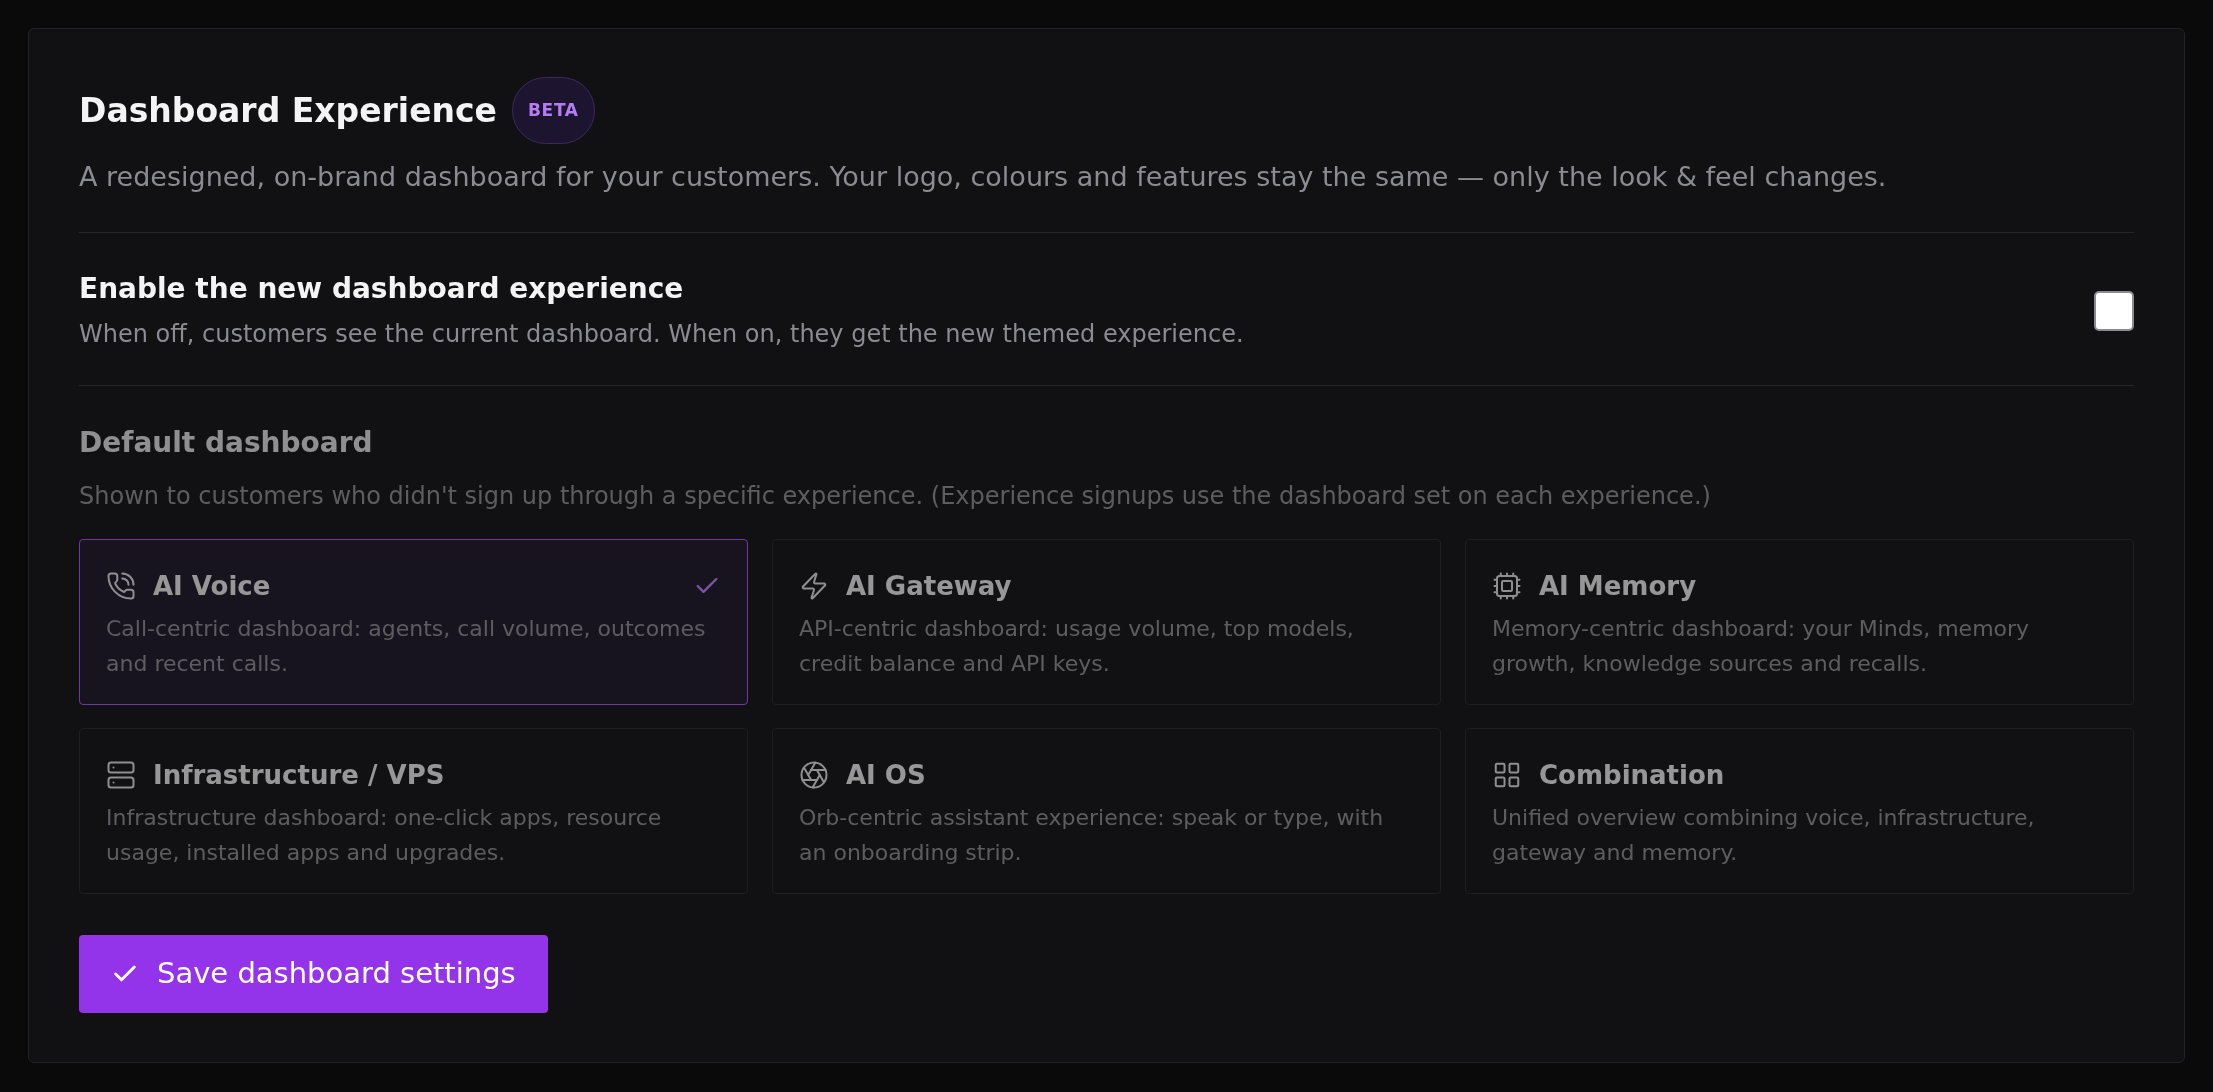 The image size is (2213, 1092). Describe the element at coordinates (886, 775) in the screenshot. I see `option-title: AI OS` at that location.